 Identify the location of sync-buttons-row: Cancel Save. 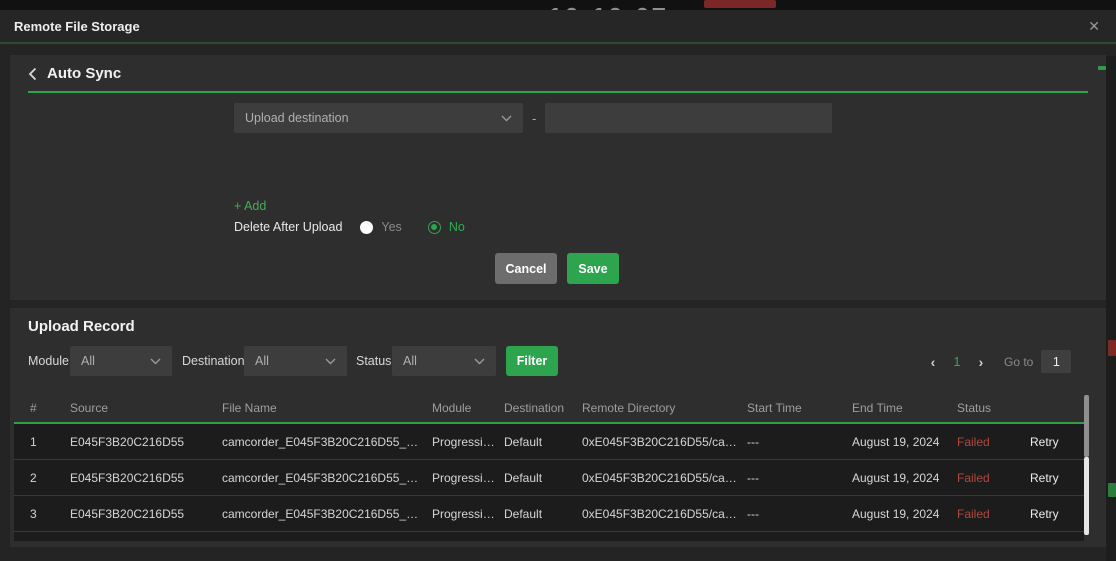
(557, 268).